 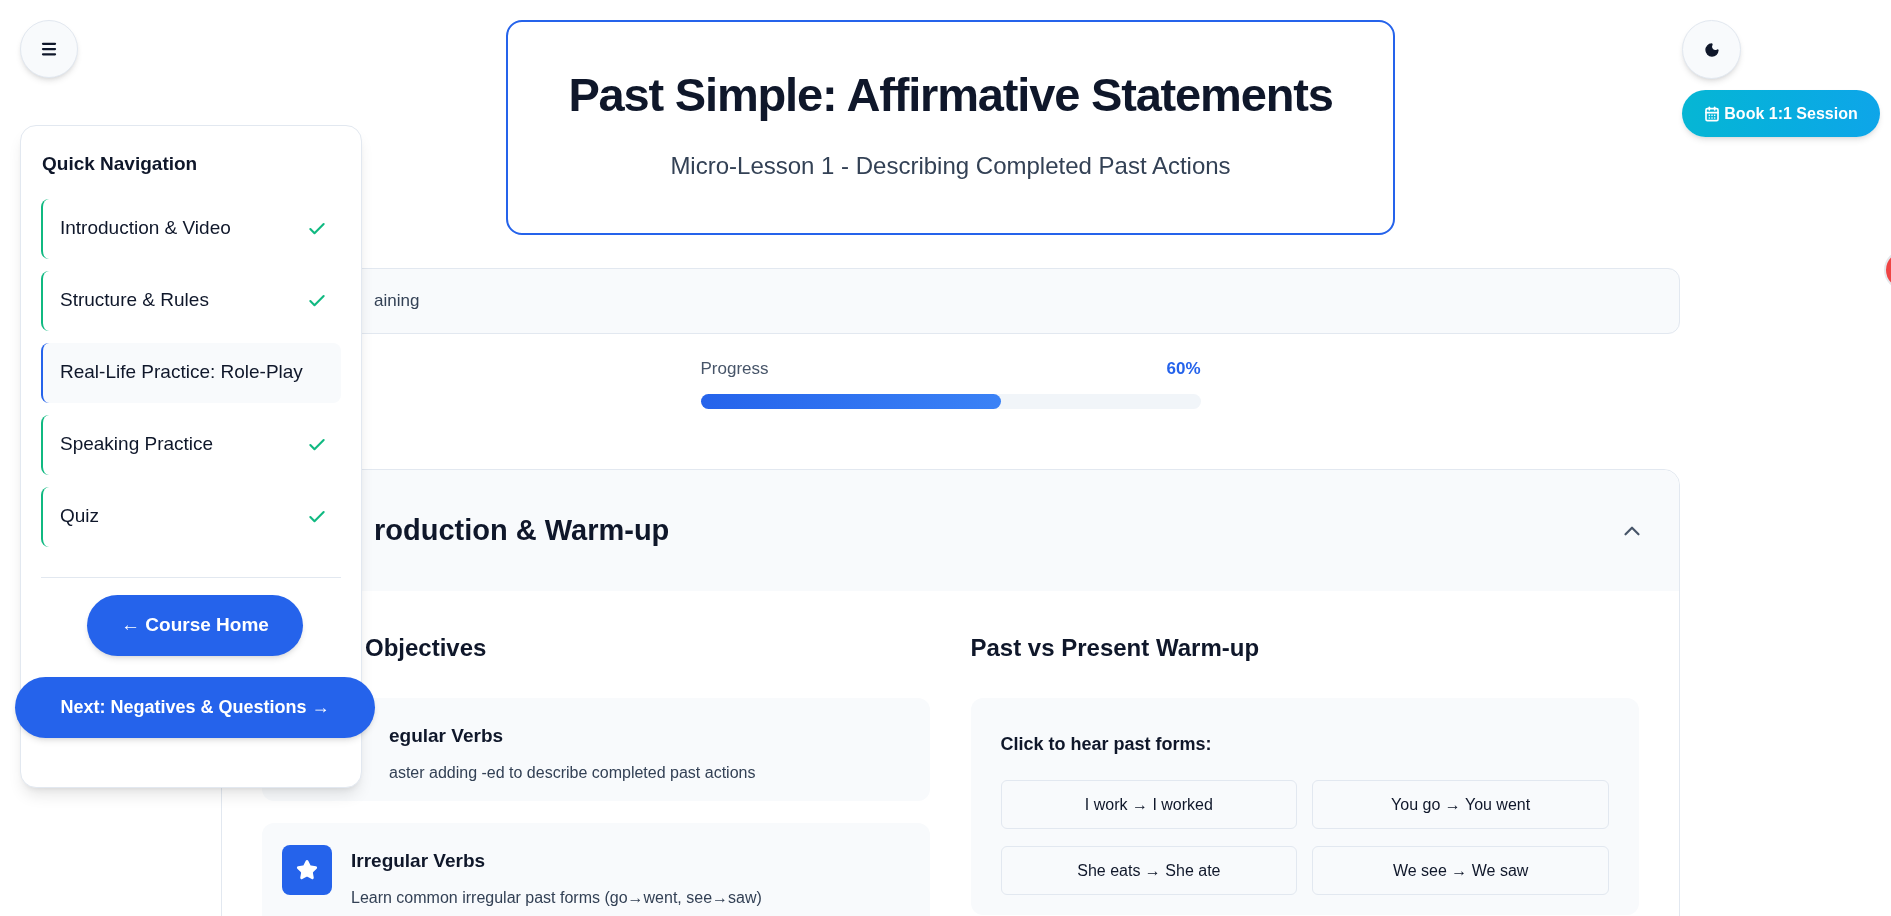 I want to click on objectives-heading: Objectives, so click(x=426, y=648).